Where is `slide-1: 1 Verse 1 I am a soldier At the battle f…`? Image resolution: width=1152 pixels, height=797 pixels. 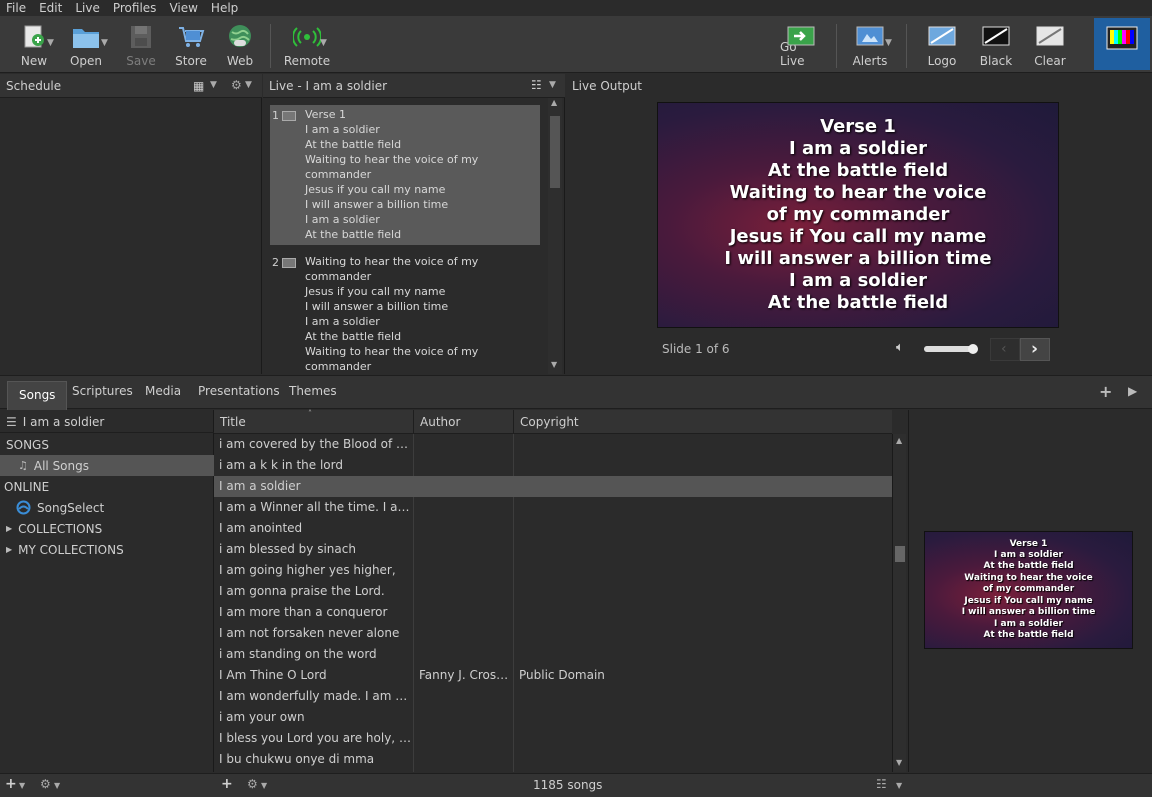 slide-1: 1 Verse 1 I am a soldier At the battle f… is located at coordinates (405, 175).